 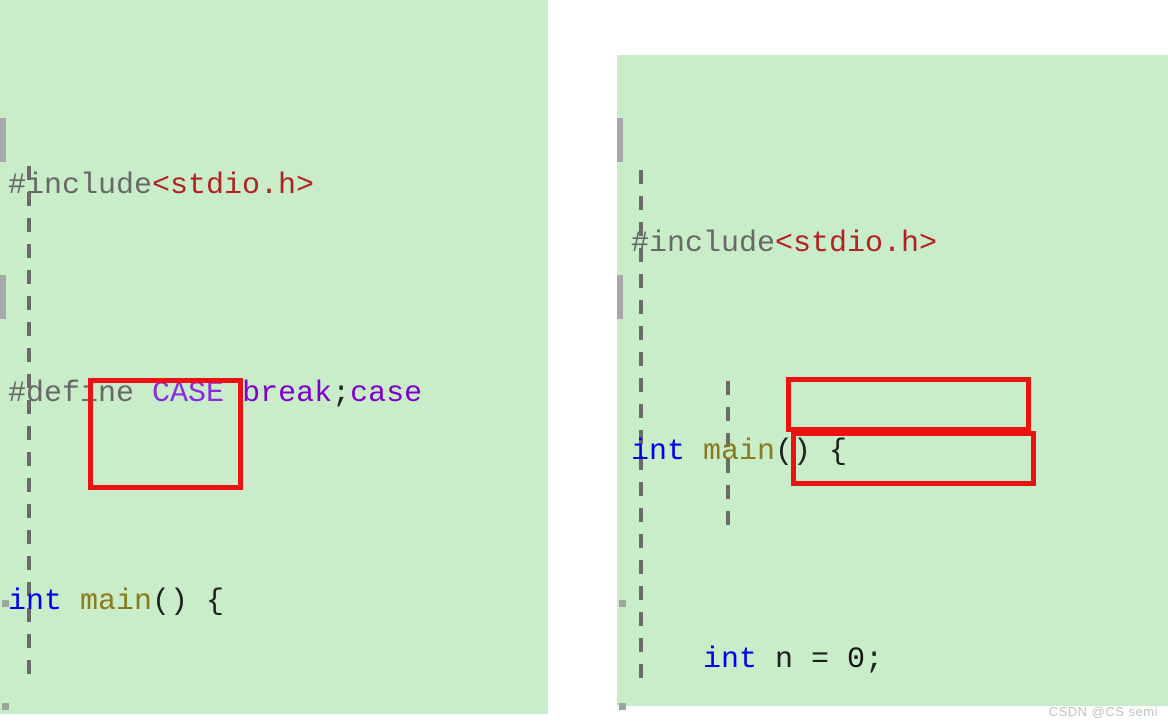 I want to click on token-macro-name: CASE, so click(x=188, y=394).